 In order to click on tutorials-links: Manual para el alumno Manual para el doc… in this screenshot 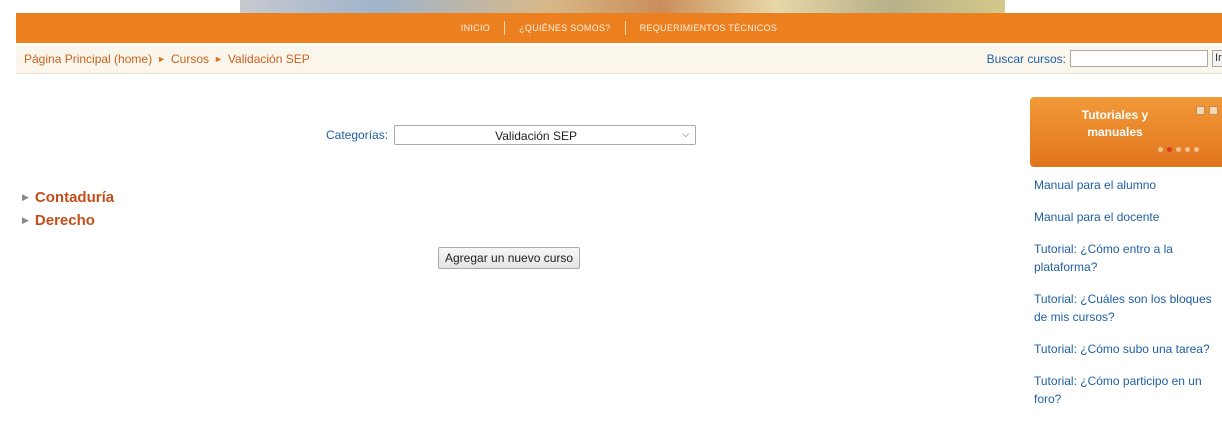, I will do `click(1126, 299)`.